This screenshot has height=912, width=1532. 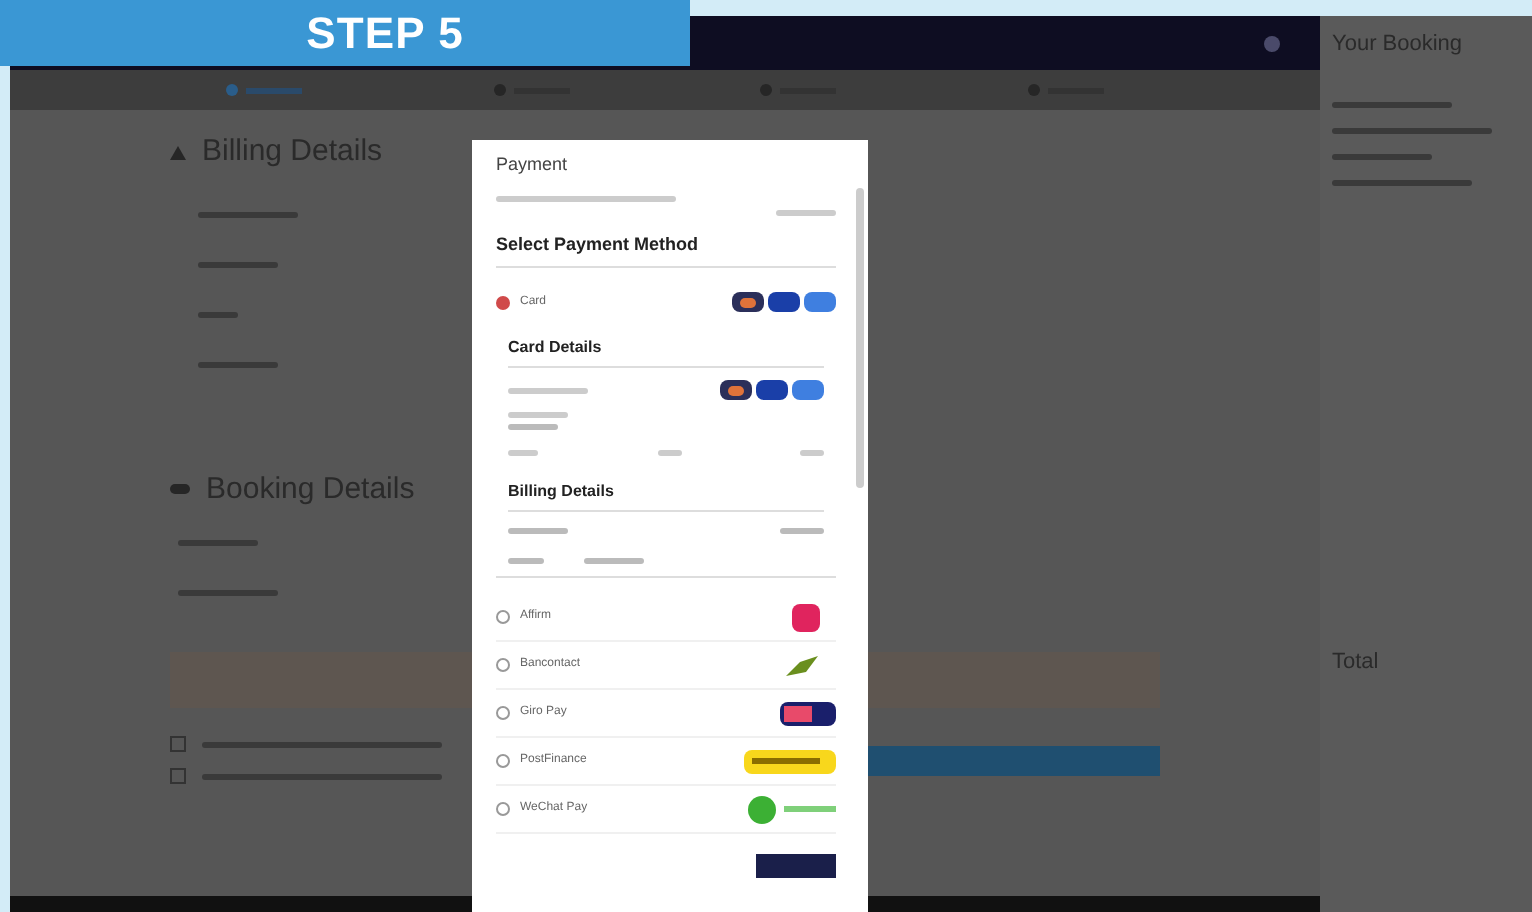 I want to click on giropay-logo-icon, so click(x=808, y=713).